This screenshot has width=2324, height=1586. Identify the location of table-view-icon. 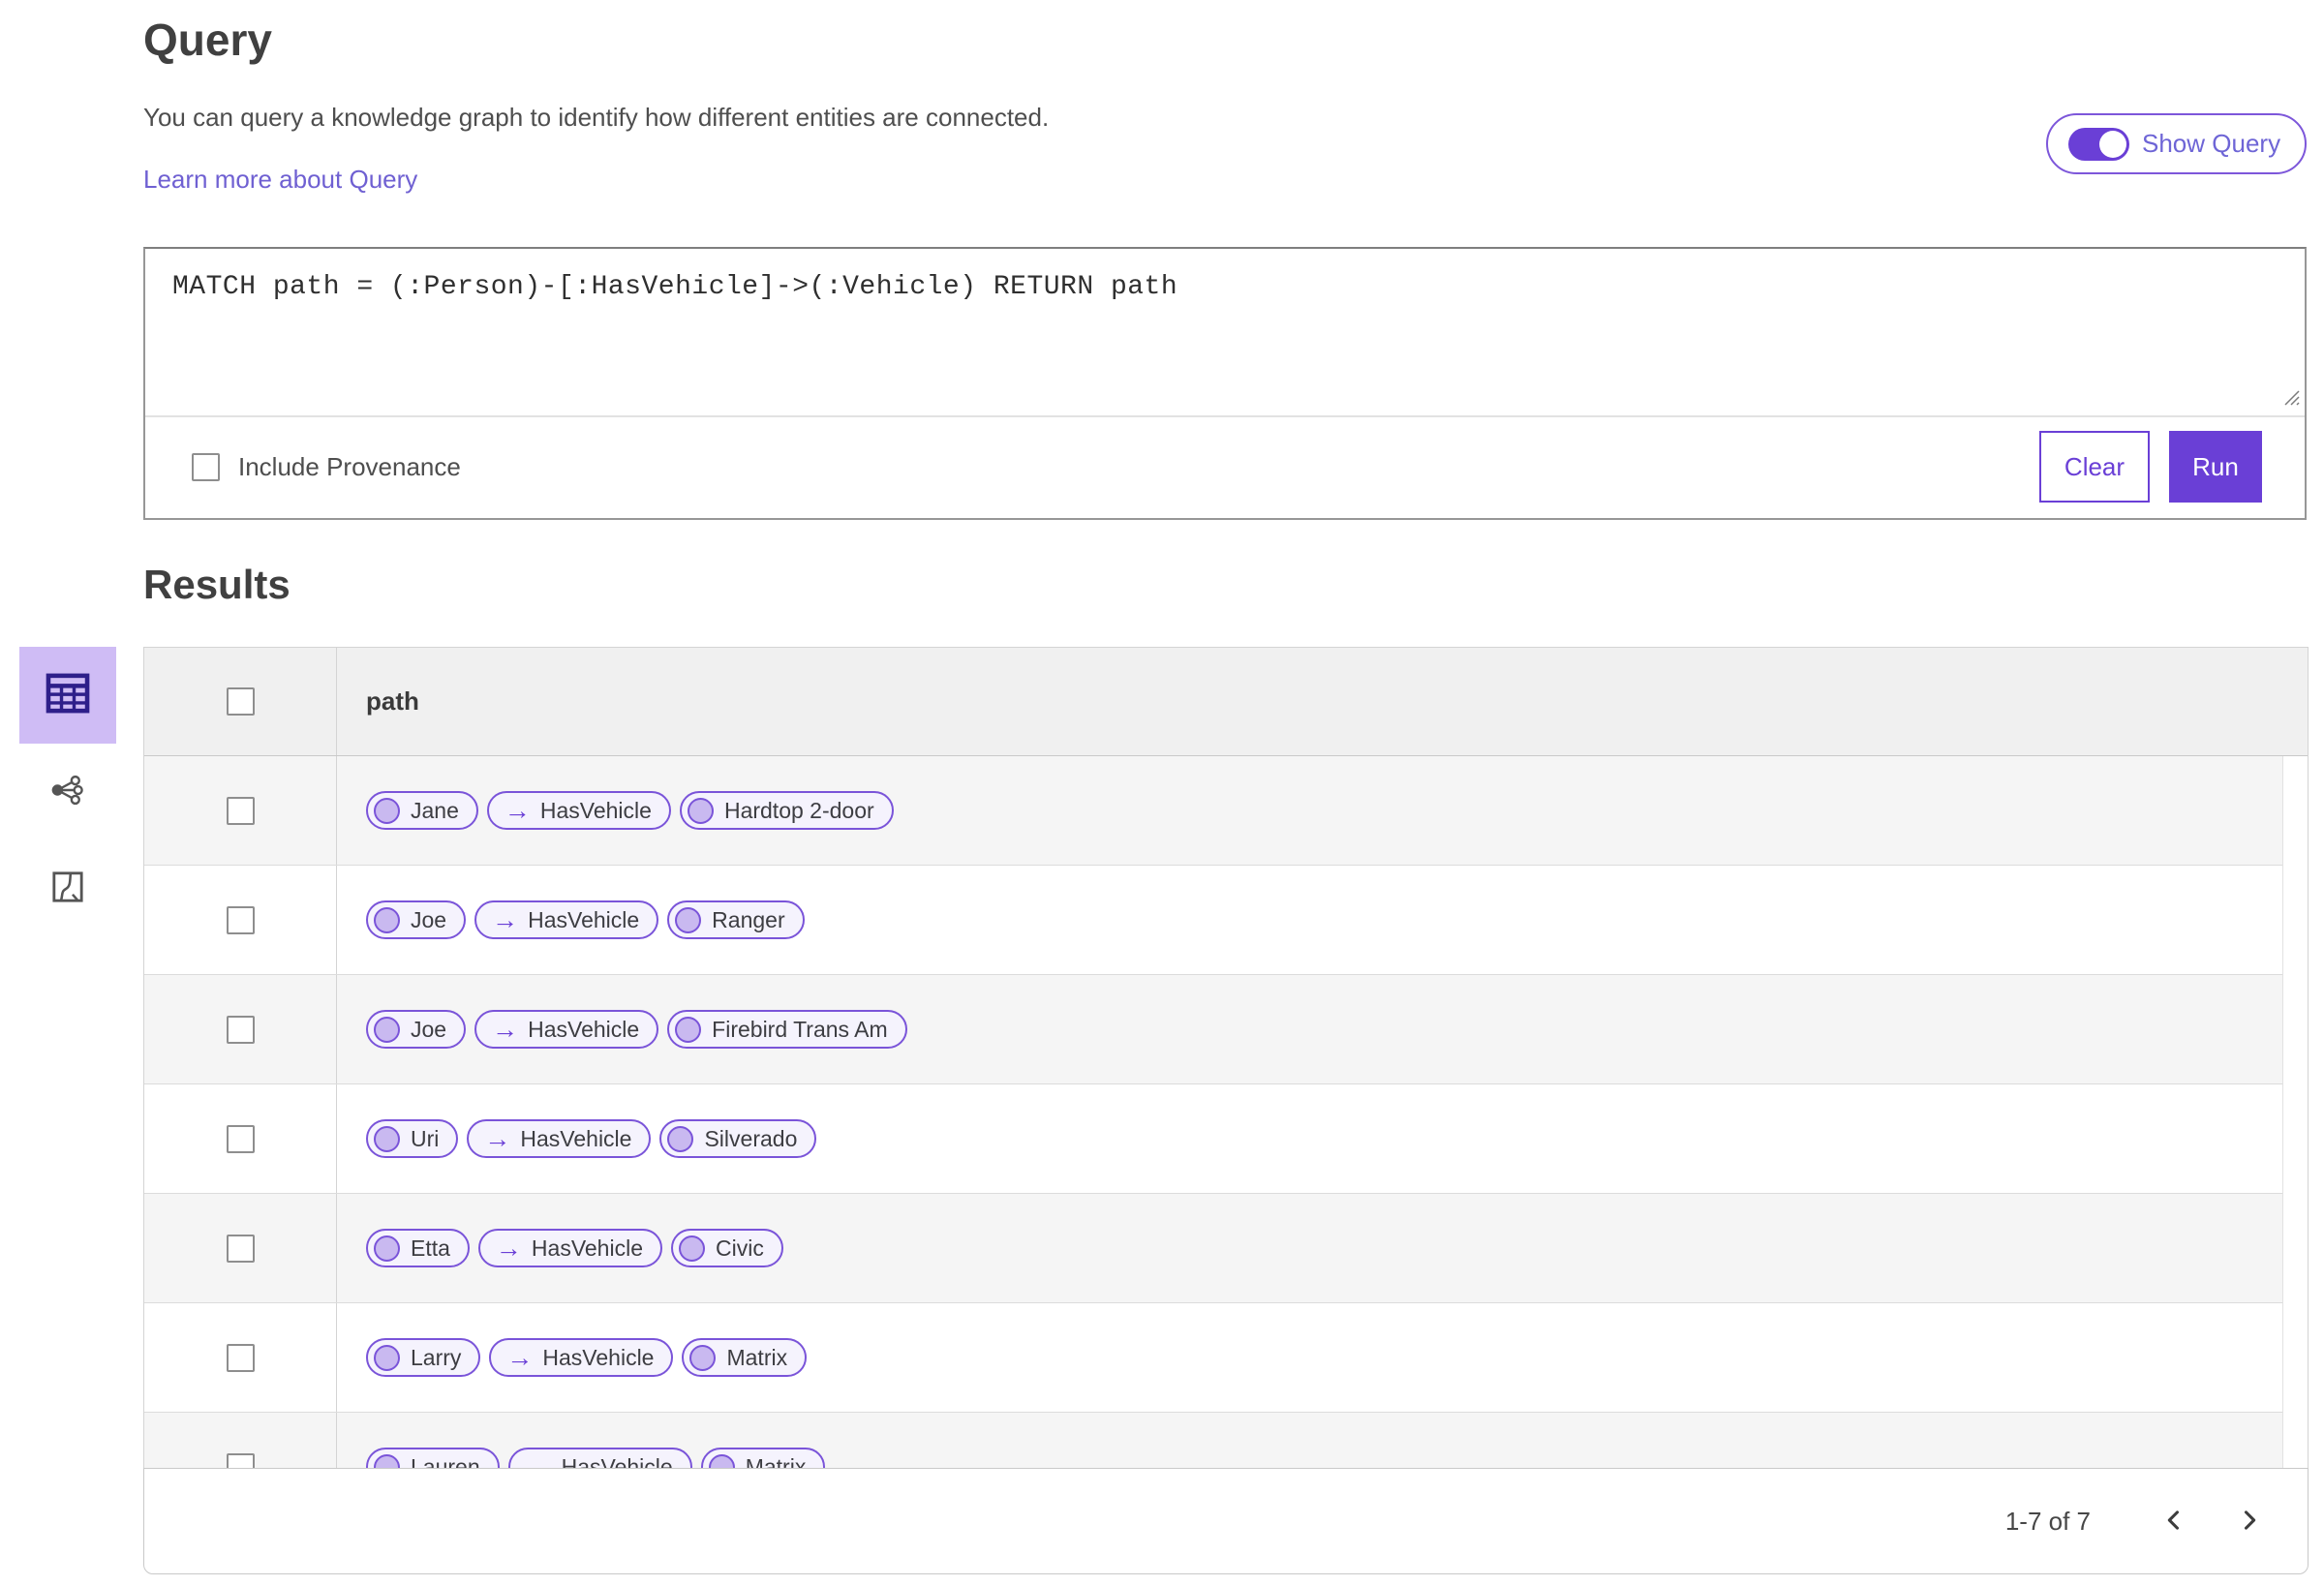
(68, 695).